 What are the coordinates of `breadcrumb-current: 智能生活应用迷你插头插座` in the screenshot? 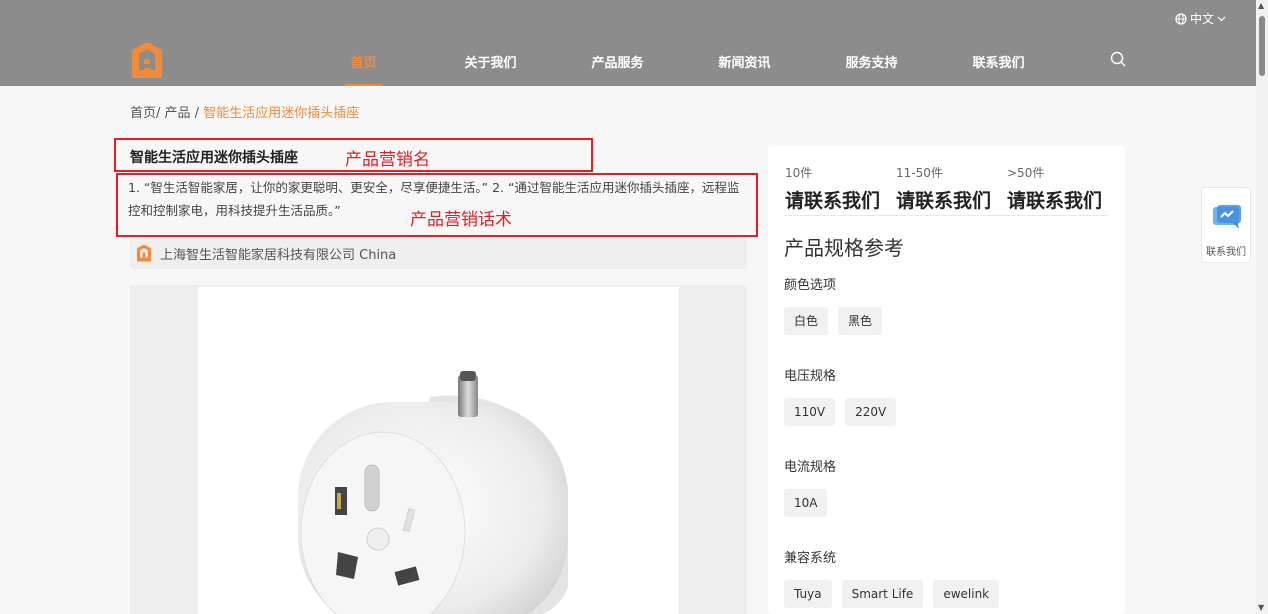 It's located at (281, 113).